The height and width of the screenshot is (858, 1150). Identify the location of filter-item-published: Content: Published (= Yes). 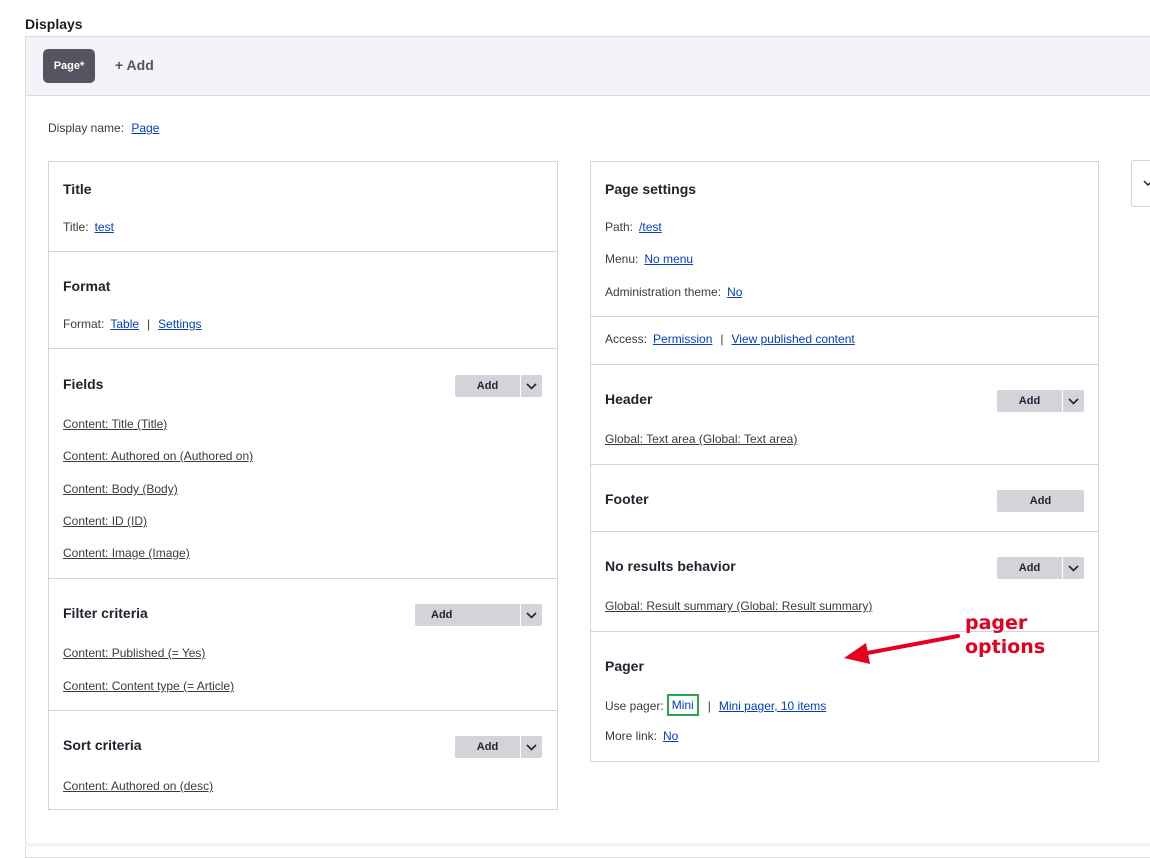
(134, 653).